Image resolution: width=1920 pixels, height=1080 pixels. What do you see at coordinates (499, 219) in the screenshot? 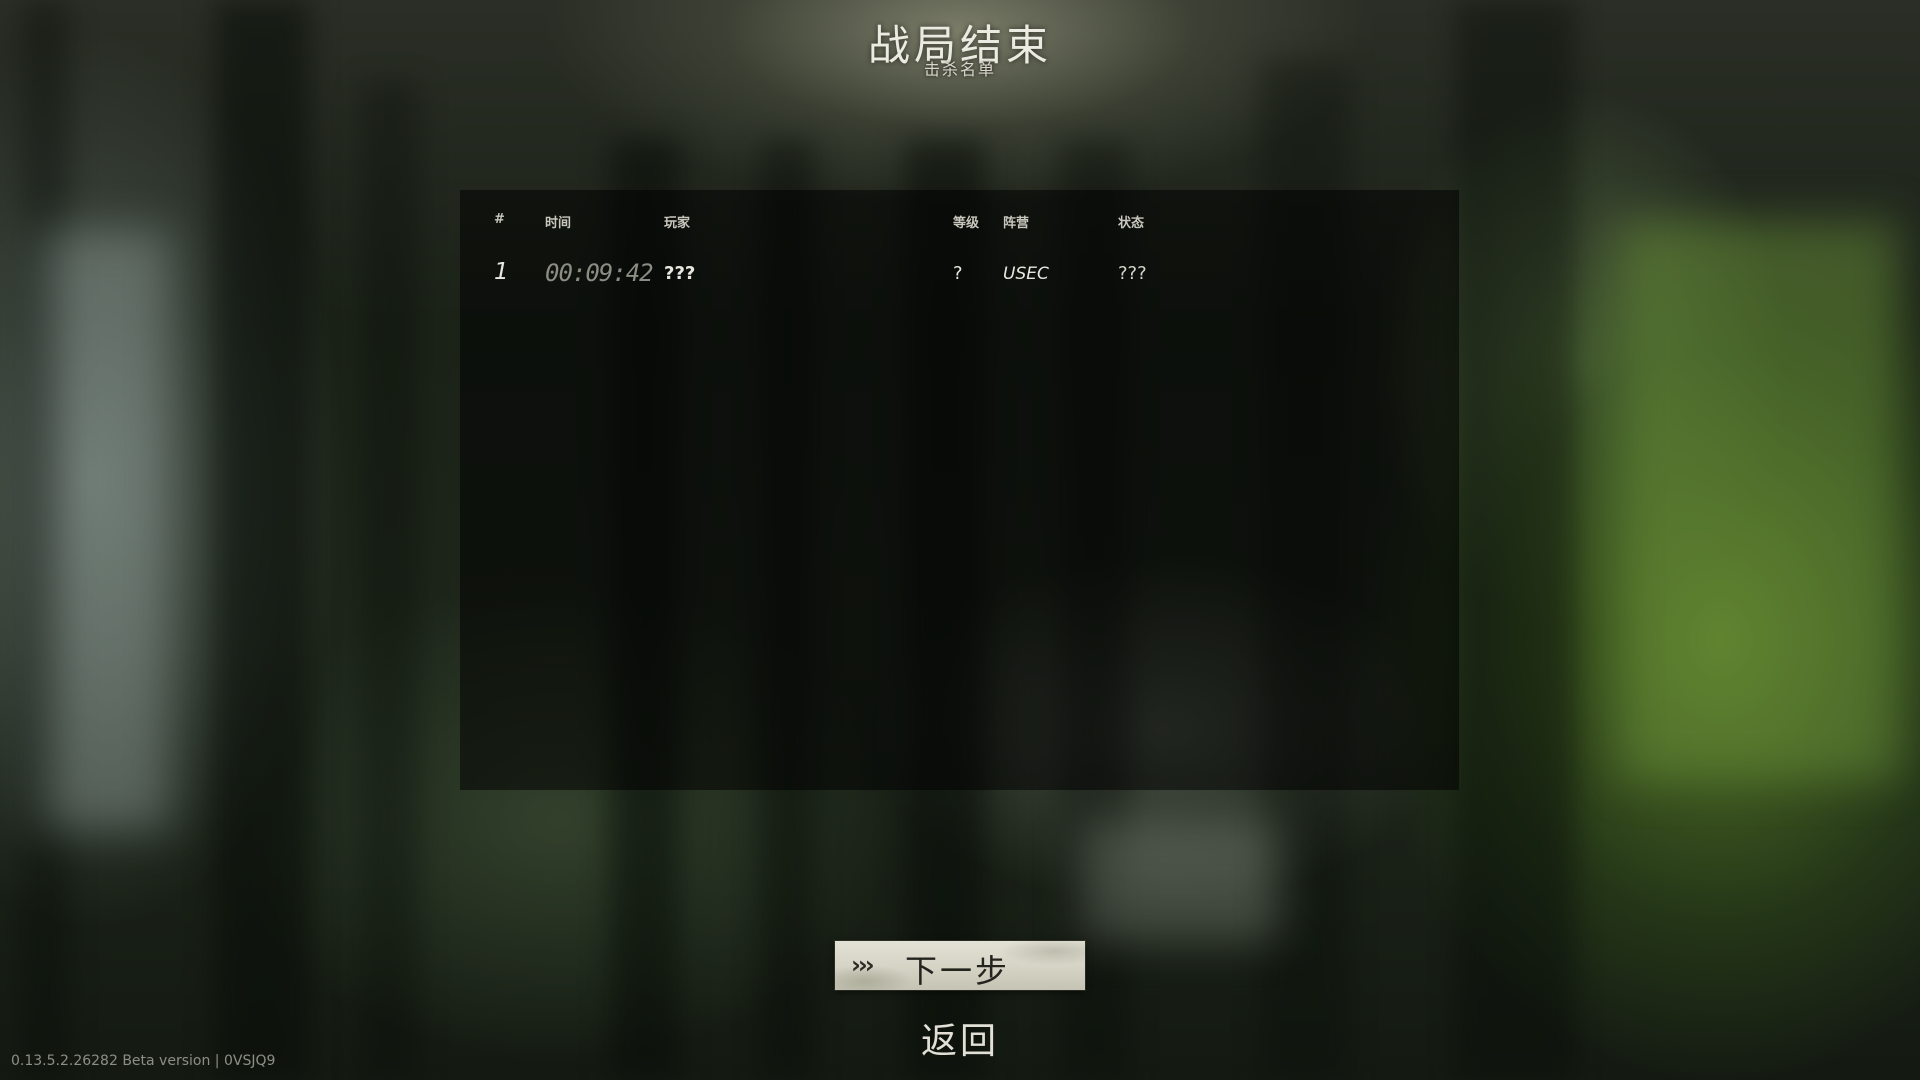
I see `column-header-number: #` at bounding box center [499, 219].